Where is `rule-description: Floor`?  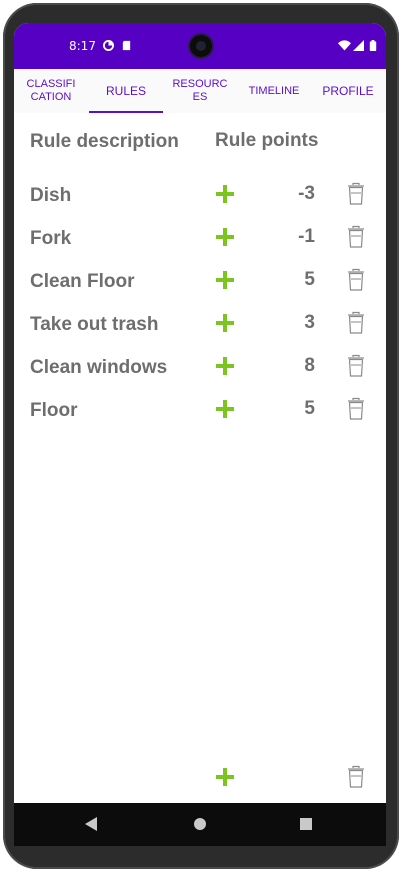
rule-description: Floor is located at coordinates (54, 410).